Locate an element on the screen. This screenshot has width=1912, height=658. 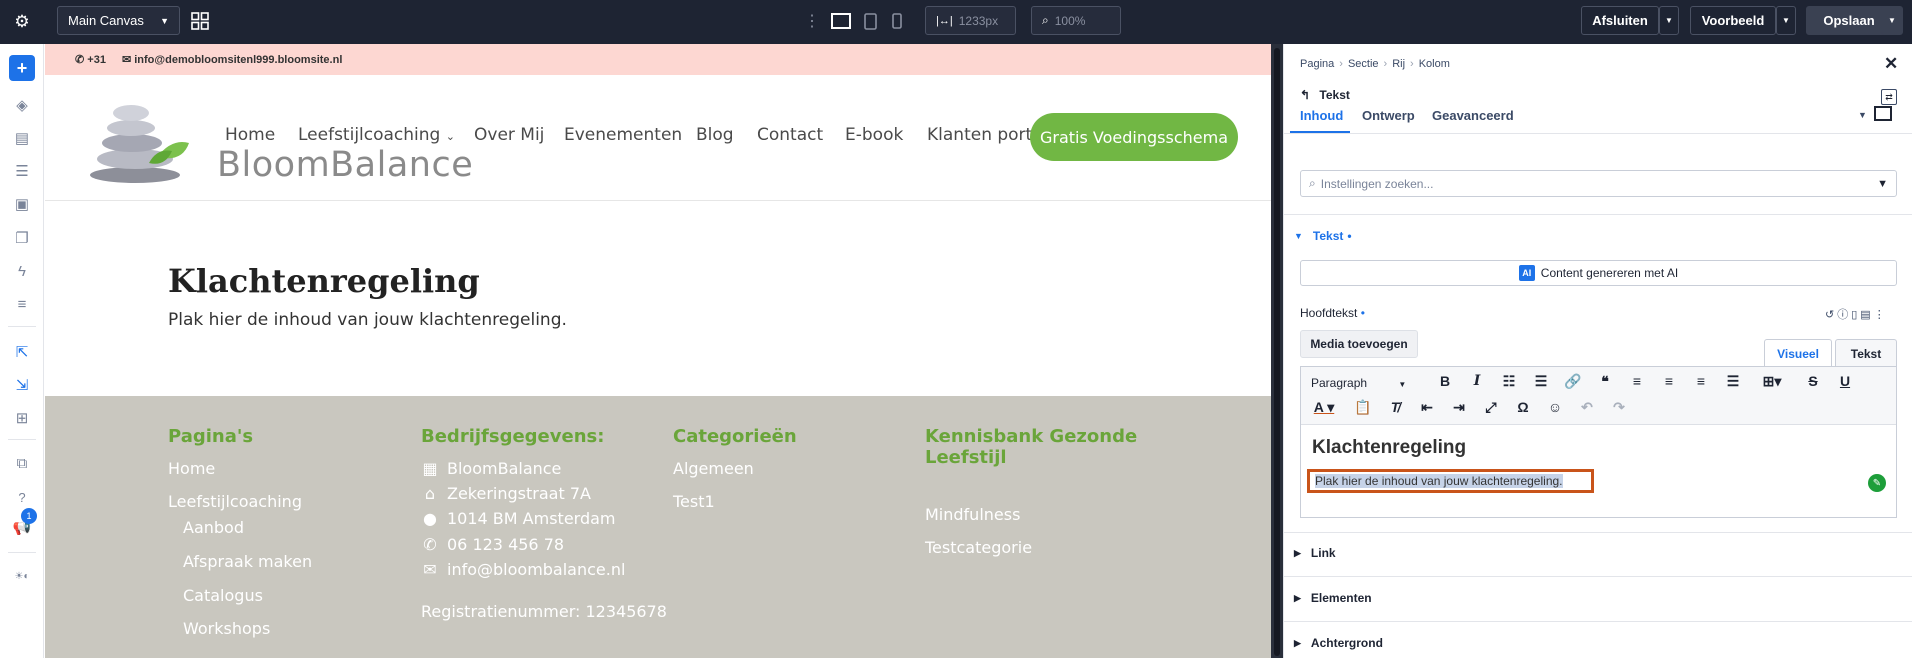
preview-options-dropdown: ▼ is located at coordinates (1786, 20).